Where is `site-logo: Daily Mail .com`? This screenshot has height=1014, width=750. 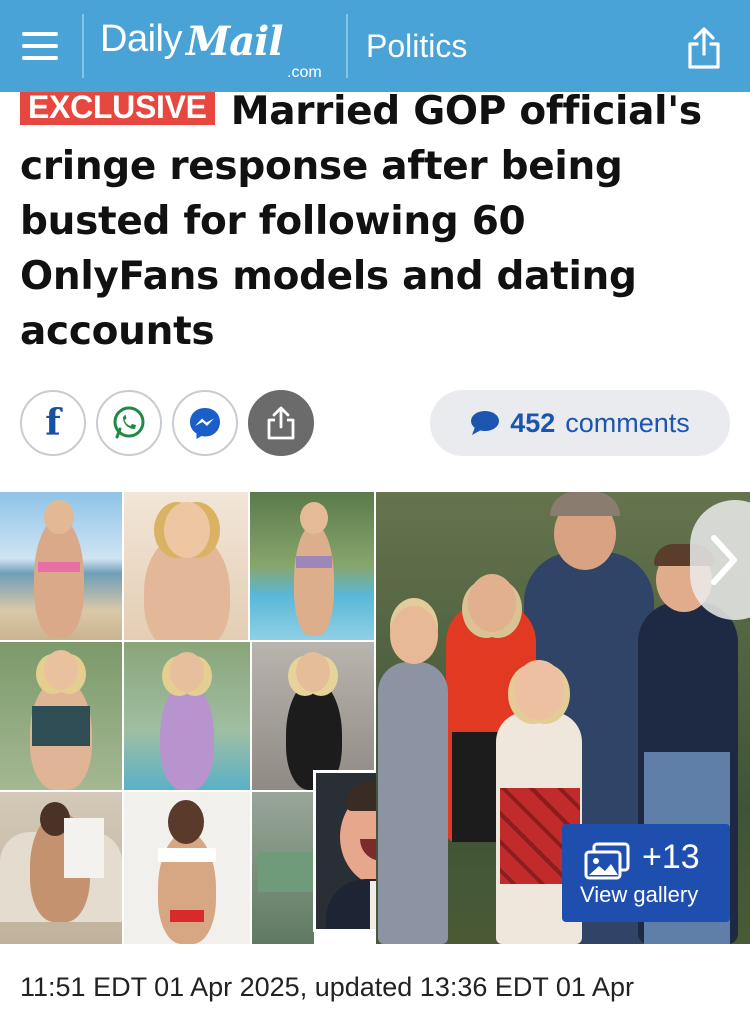 site-logo: Daily Mail .com is located at coordinates (211, 49).